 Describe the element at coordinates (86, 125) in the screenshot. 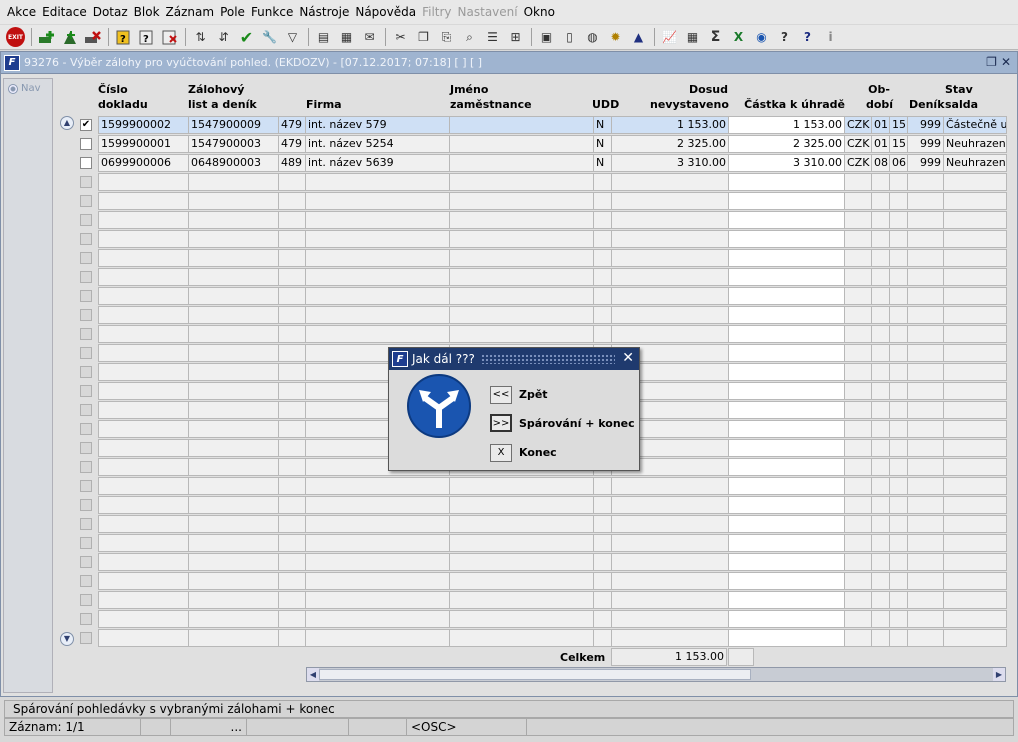

I see `row-checkbox: ✔` at that location.